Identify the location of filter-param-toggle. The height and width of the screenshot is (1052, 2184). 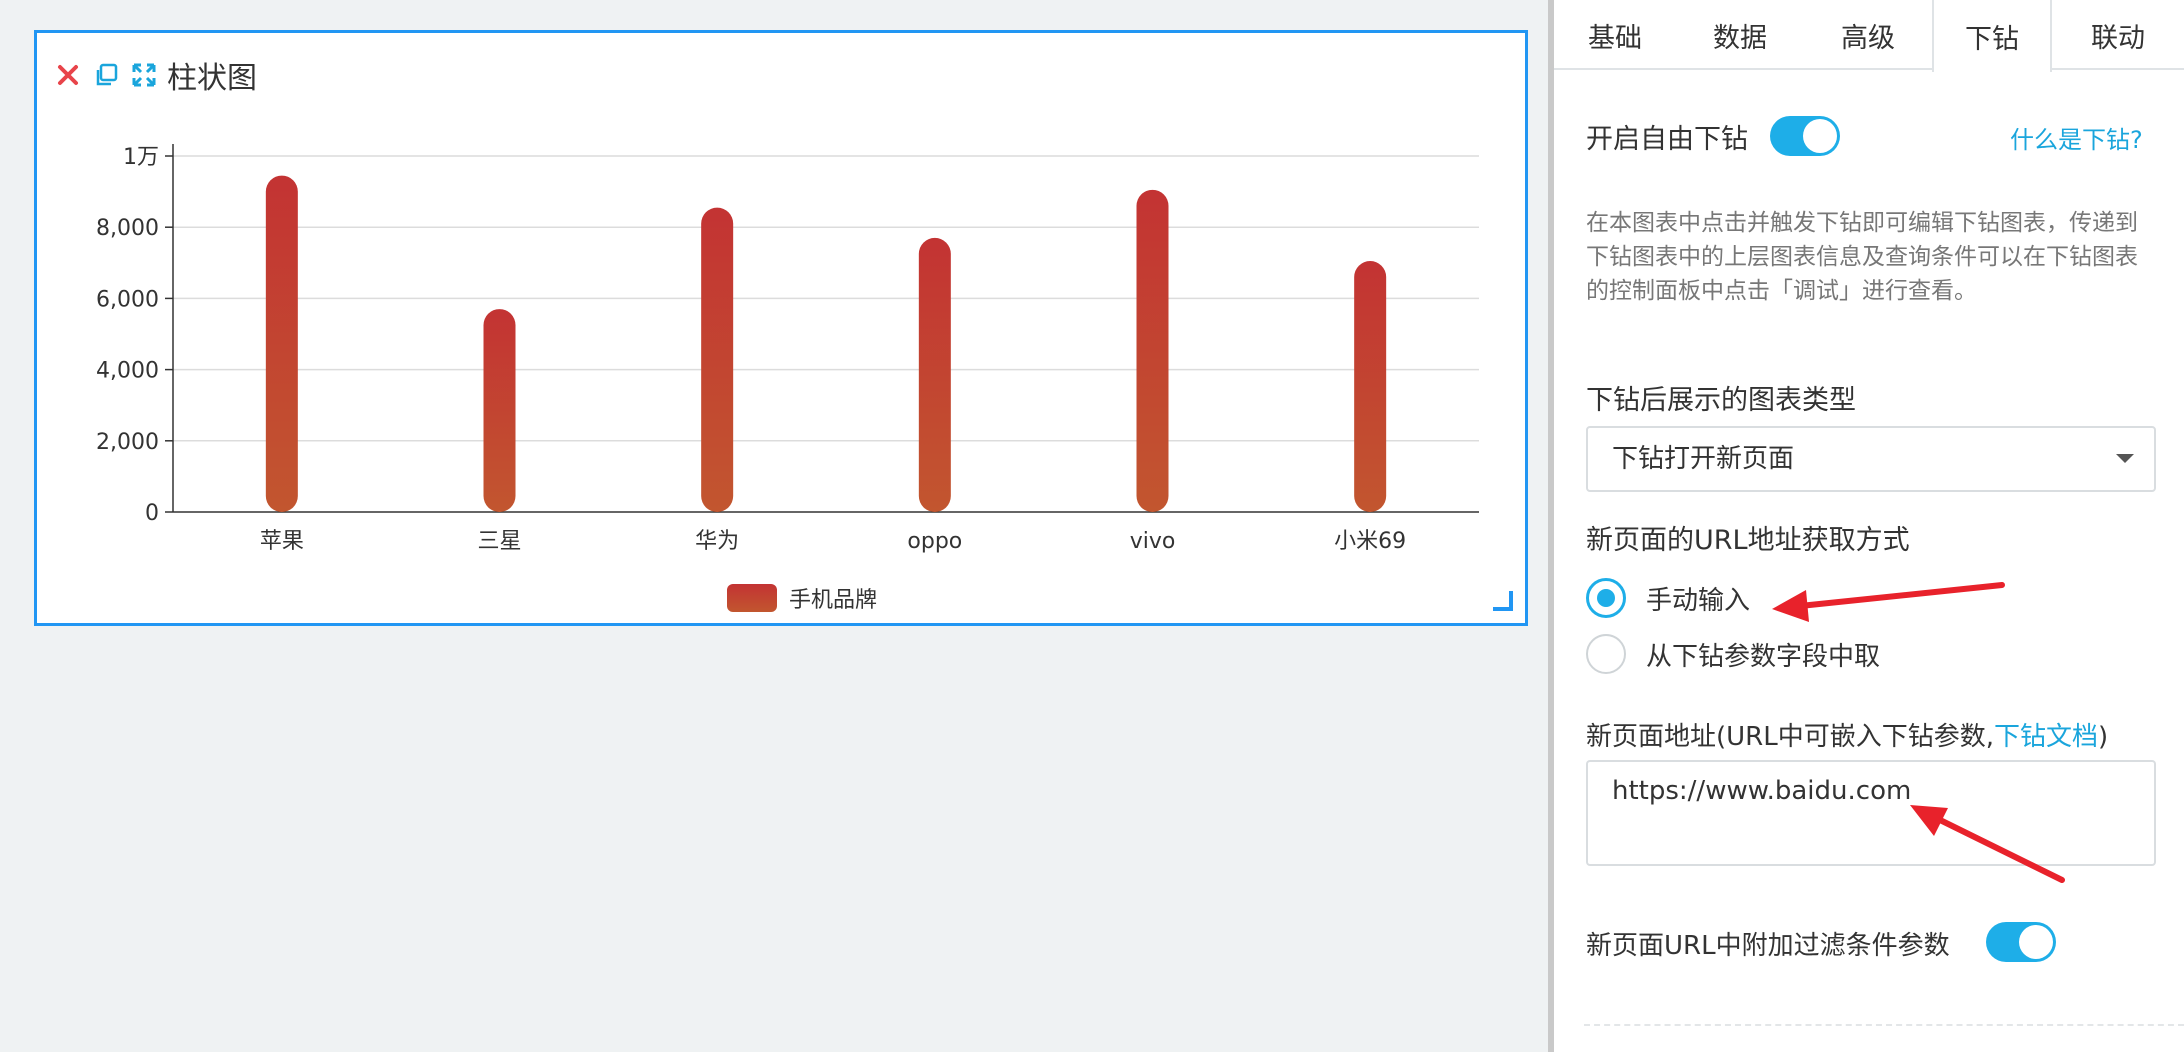
(2021, 942).